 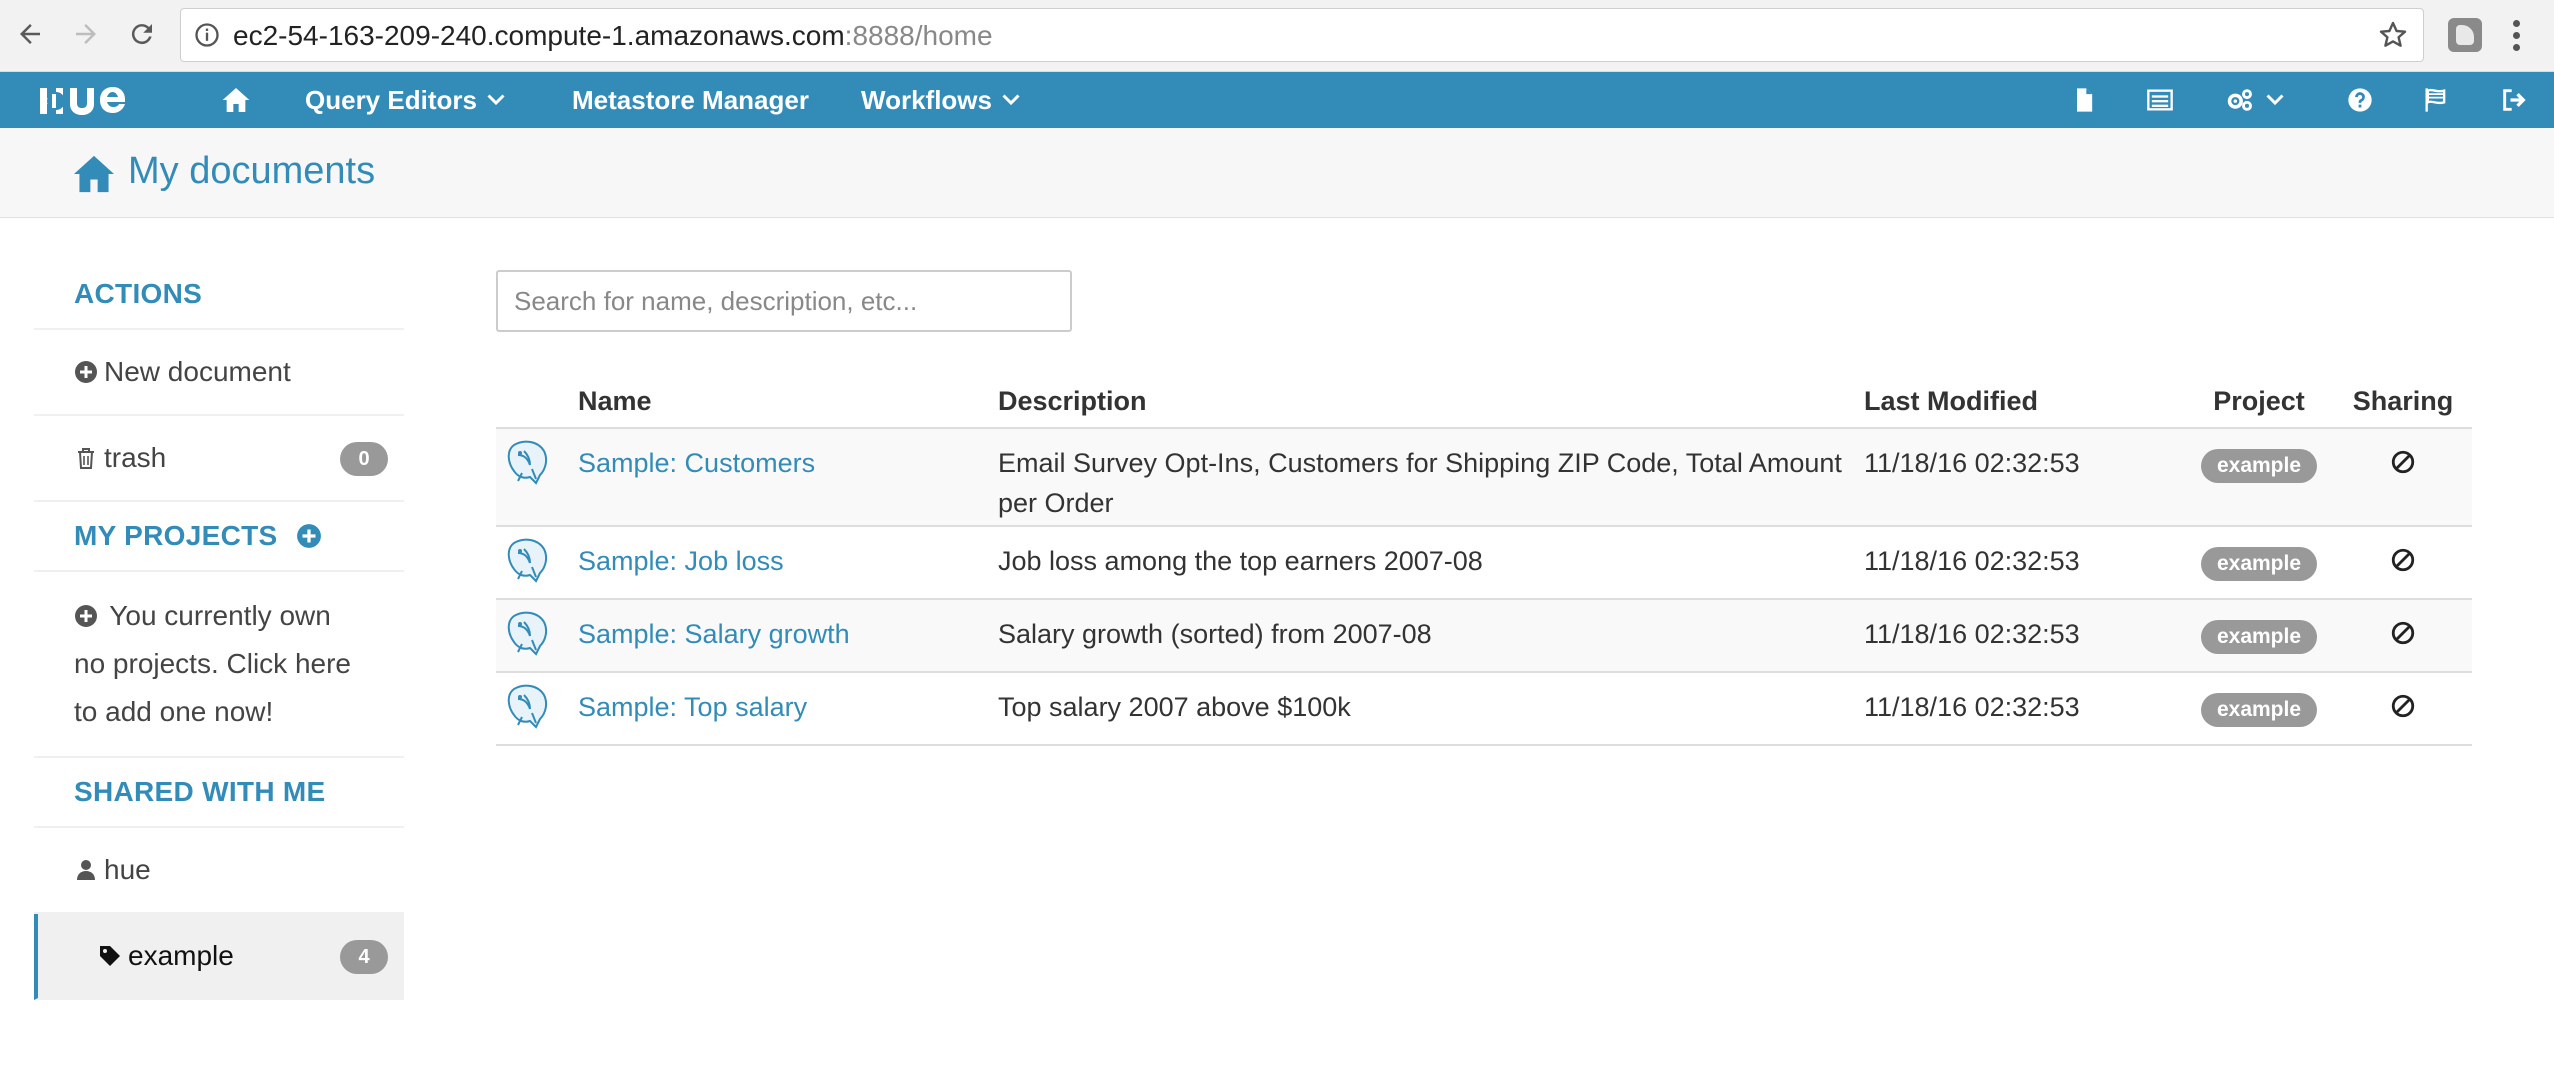 What do you see at coordinates (219, 459) in the screenshot?
I see `trash-link: trash 0` at bounding box center [219, 459].